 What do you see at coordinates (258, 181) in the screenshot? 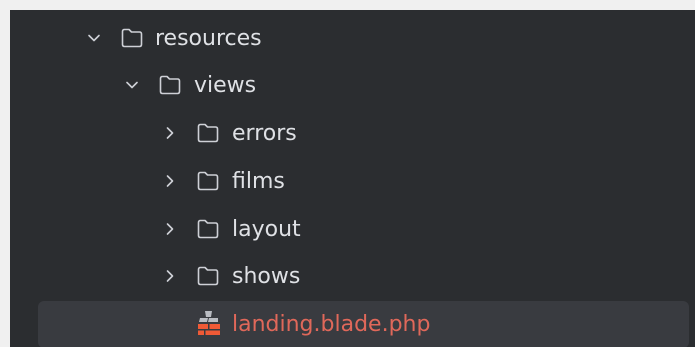
I see `tree-item-label: films` at bounding box center [258, 181].